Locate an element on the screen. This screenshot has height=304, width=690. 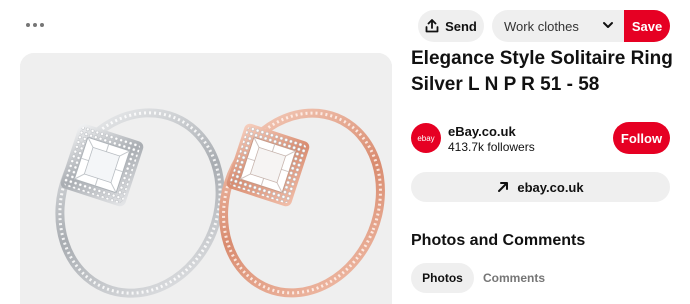
visit-site-label: ebay.co.uk is located at coordinates (550, 187).